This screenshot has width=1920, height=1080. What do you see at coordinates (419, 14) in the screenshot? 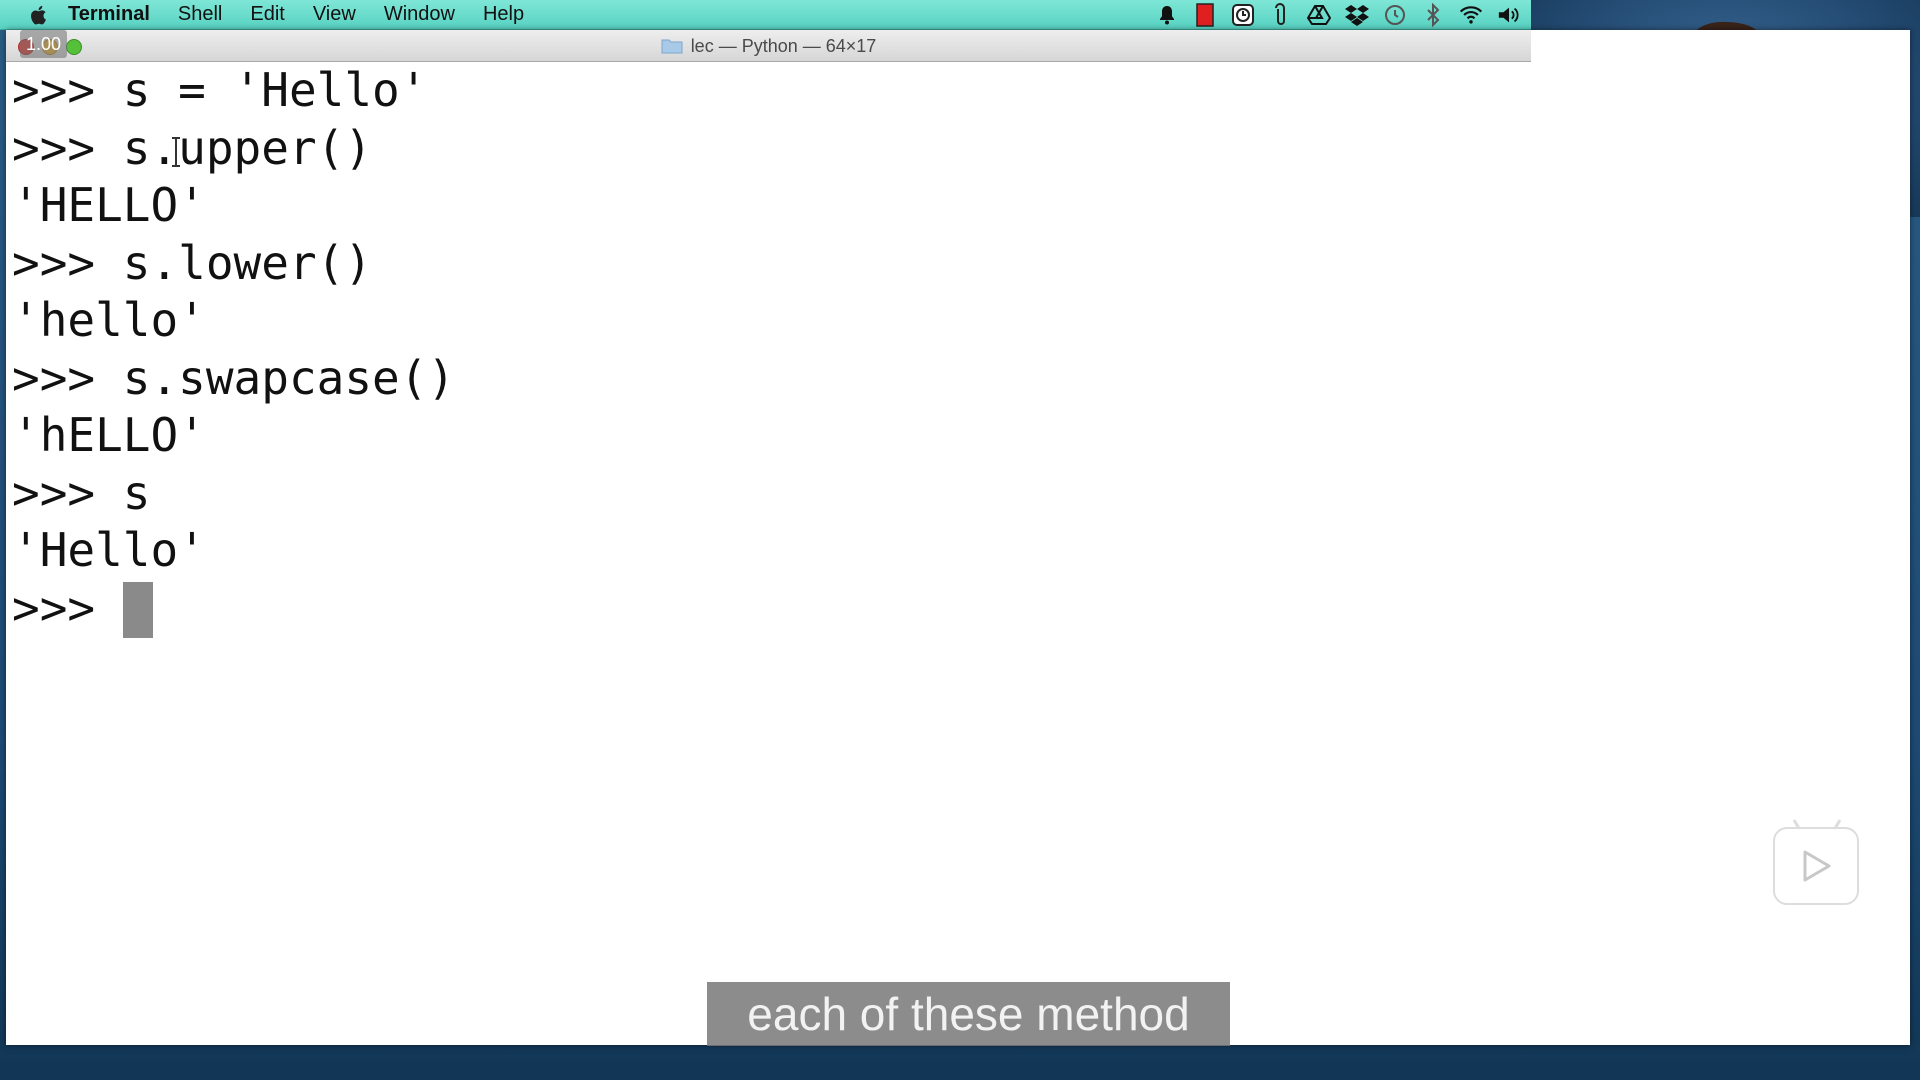
I see `menu-window: Window` at bounding box center [419, 14].